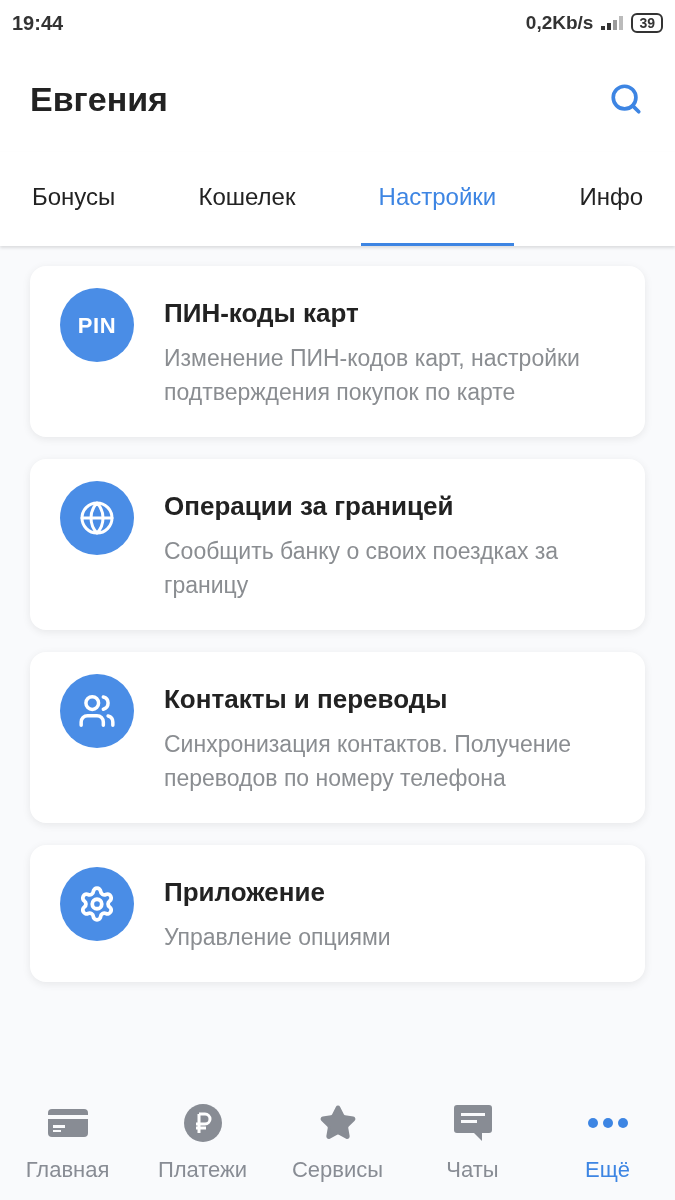 Image resolution: width=675 pixels, height=1200 pixels. I want to click on card-title: ПИН-коды карт, so click(262, 313).